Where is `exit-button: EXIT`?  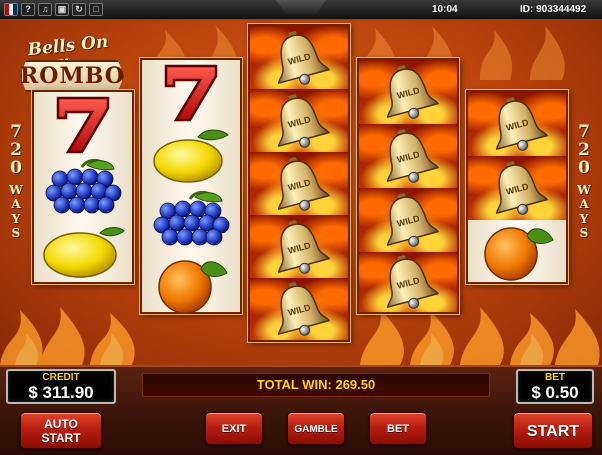
exit-button: EXIT is located at coordinates (234, 428).